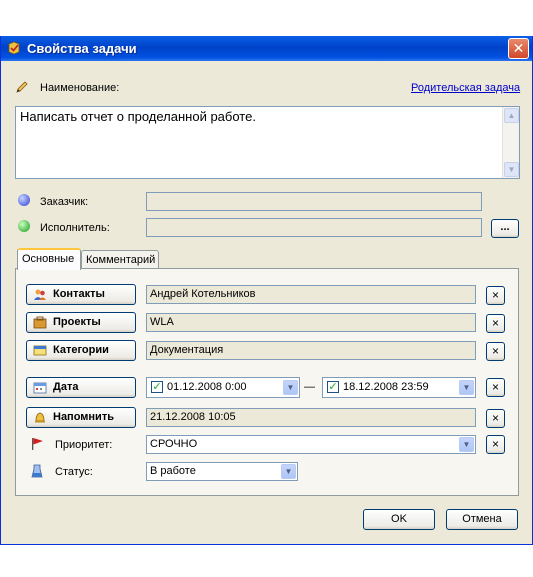  Describe the element at coordinates (495, 387) in the screenshot. I see `date-clear-button: ×` at that location.